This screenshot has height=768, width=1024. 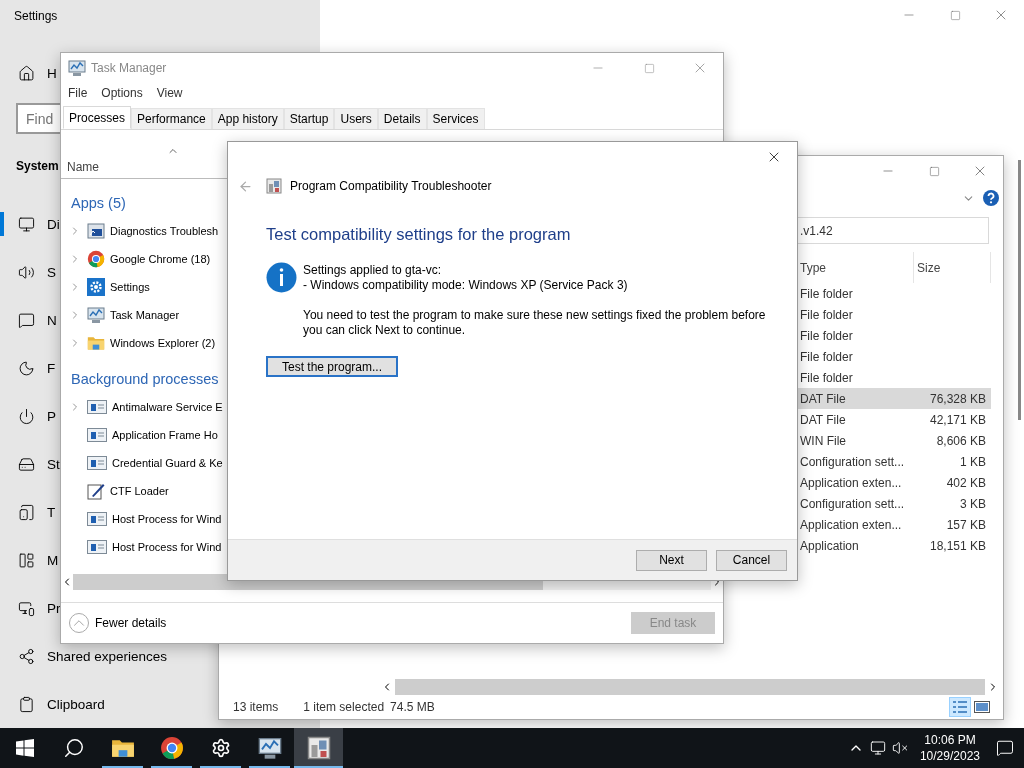 What do you see at coordinates (26, 73) in the screenshot?
I see `home-icon` at bounding box center [26, 73].